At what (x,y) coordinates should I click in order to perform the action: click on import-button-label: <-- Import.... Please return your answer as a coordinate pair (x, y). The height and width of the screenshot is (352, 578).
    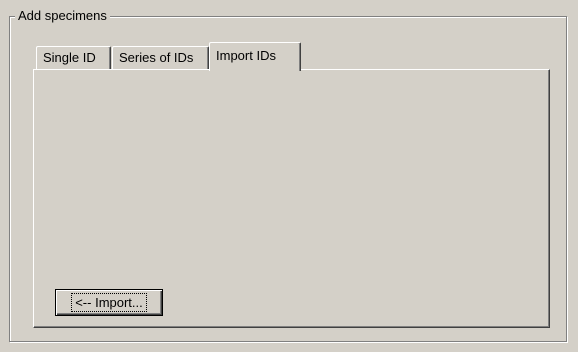
    Looking at the image, I should click on (109, 302).